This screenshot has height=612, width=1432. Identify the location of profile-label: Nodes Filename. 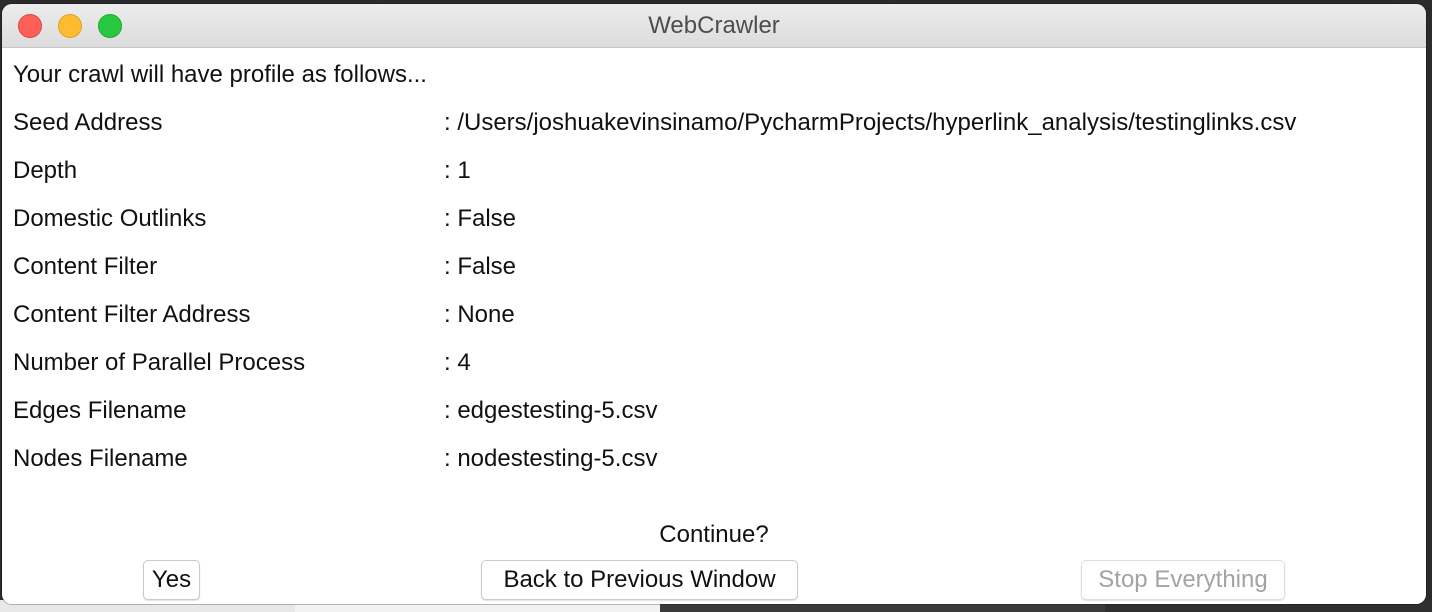
(100, 458).